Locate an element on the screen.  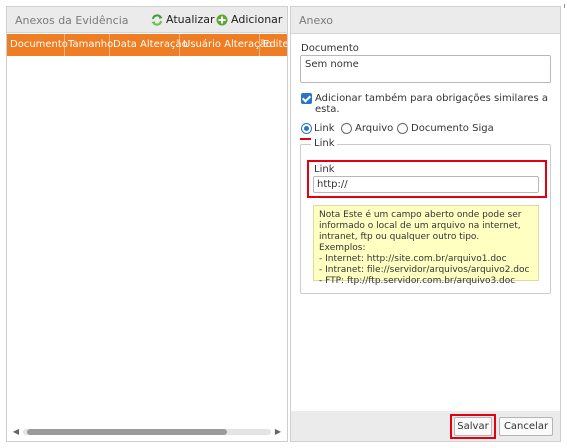
scroll-right-icon: ▶ is located at coordinates (278, 432).